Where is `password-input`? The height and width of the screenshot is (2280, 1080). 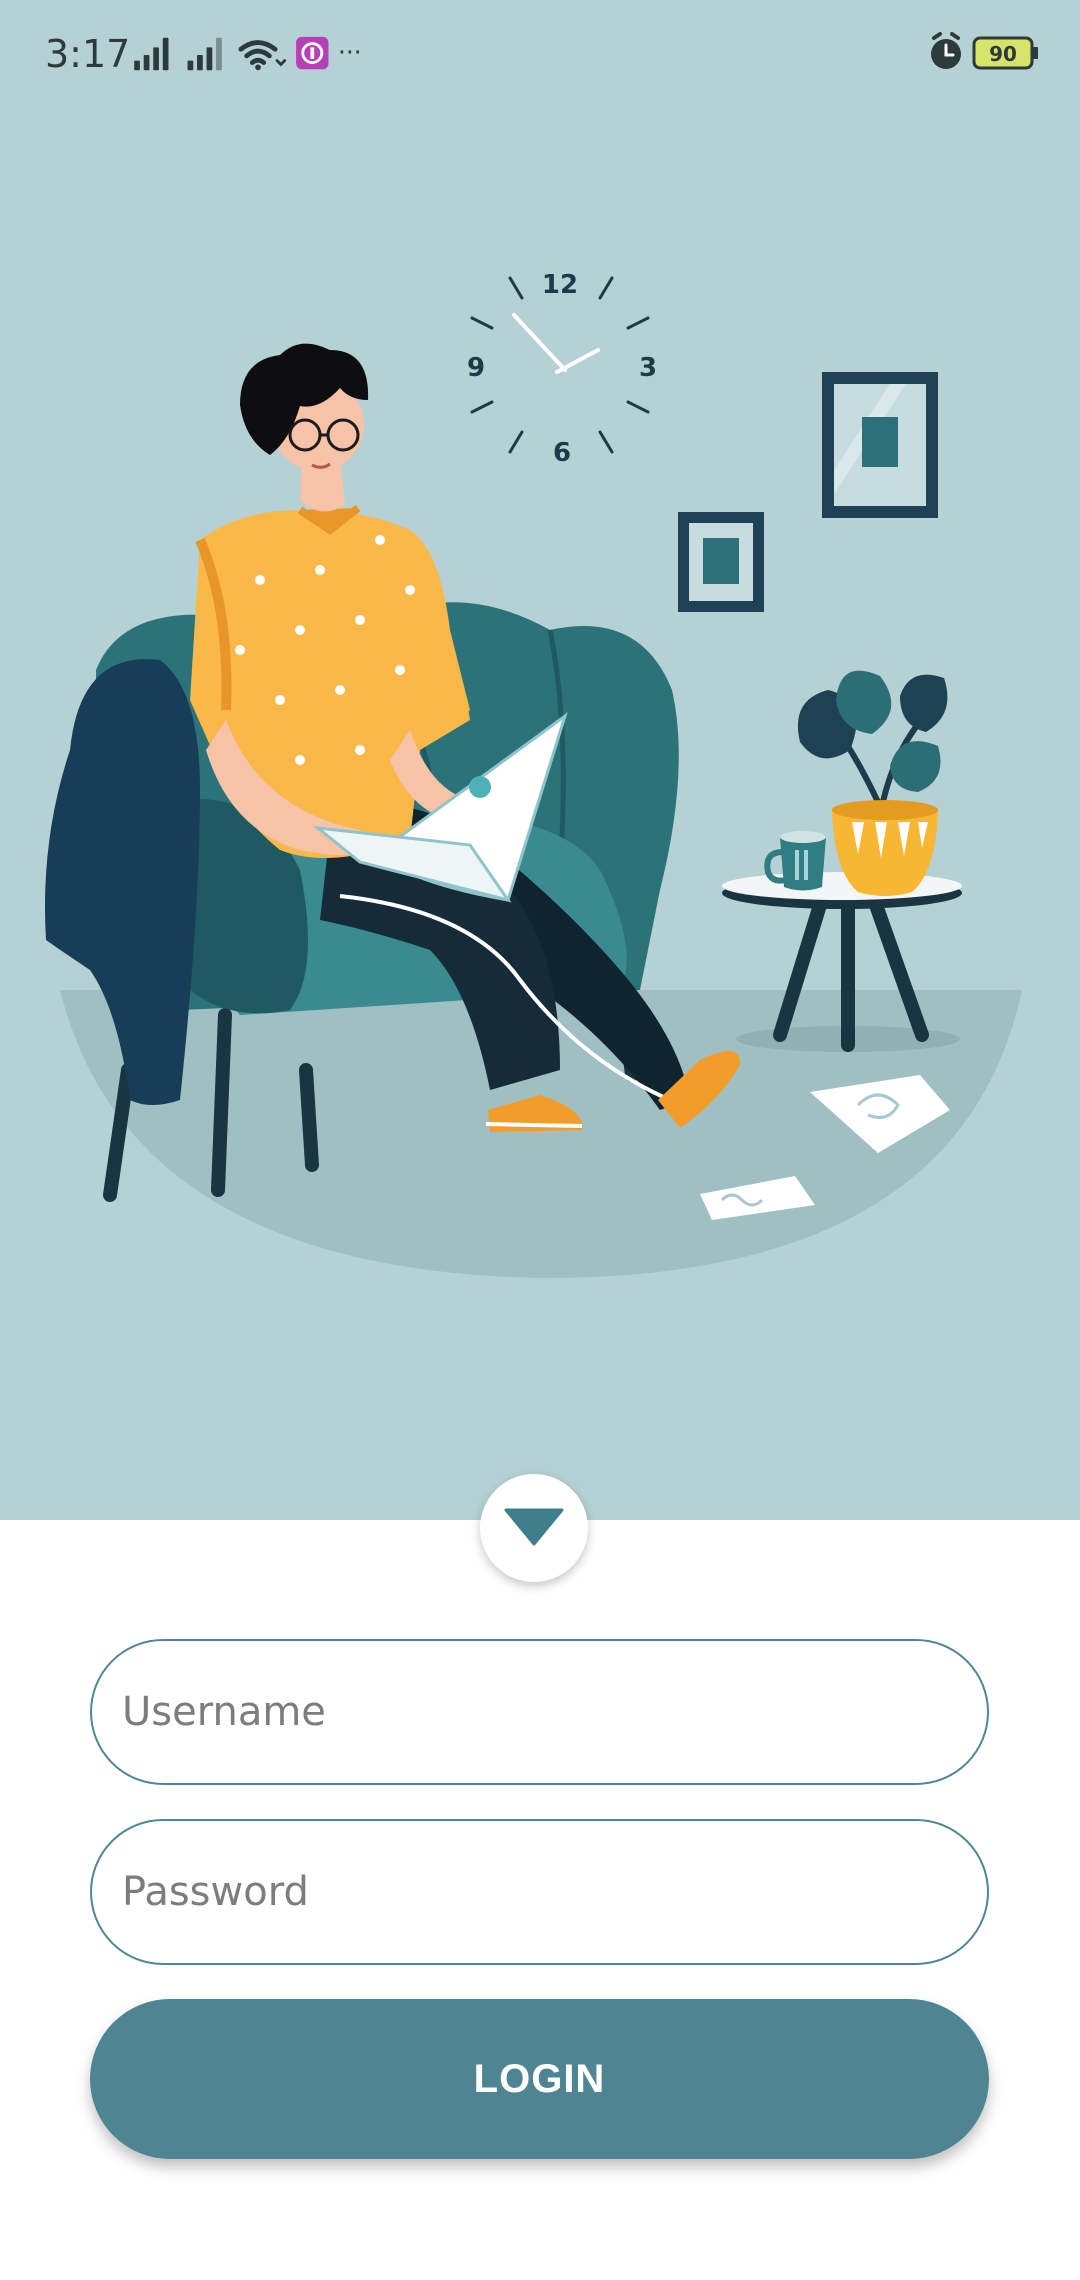
password-input is located at coordinates (539, 1892).